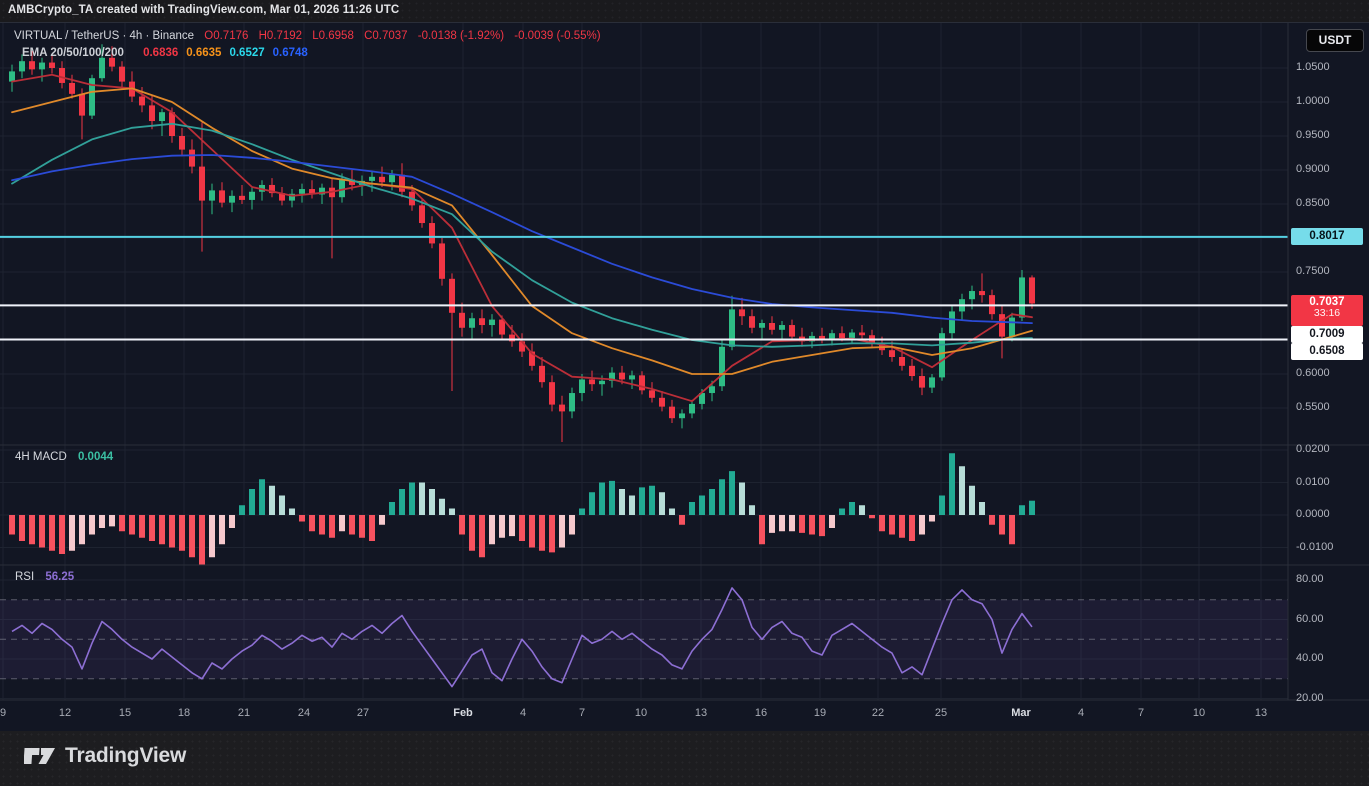  What do you see at coordinates (522, 510) in the screenshot?
I see `macd-pane` at bounding box center [522, 510].